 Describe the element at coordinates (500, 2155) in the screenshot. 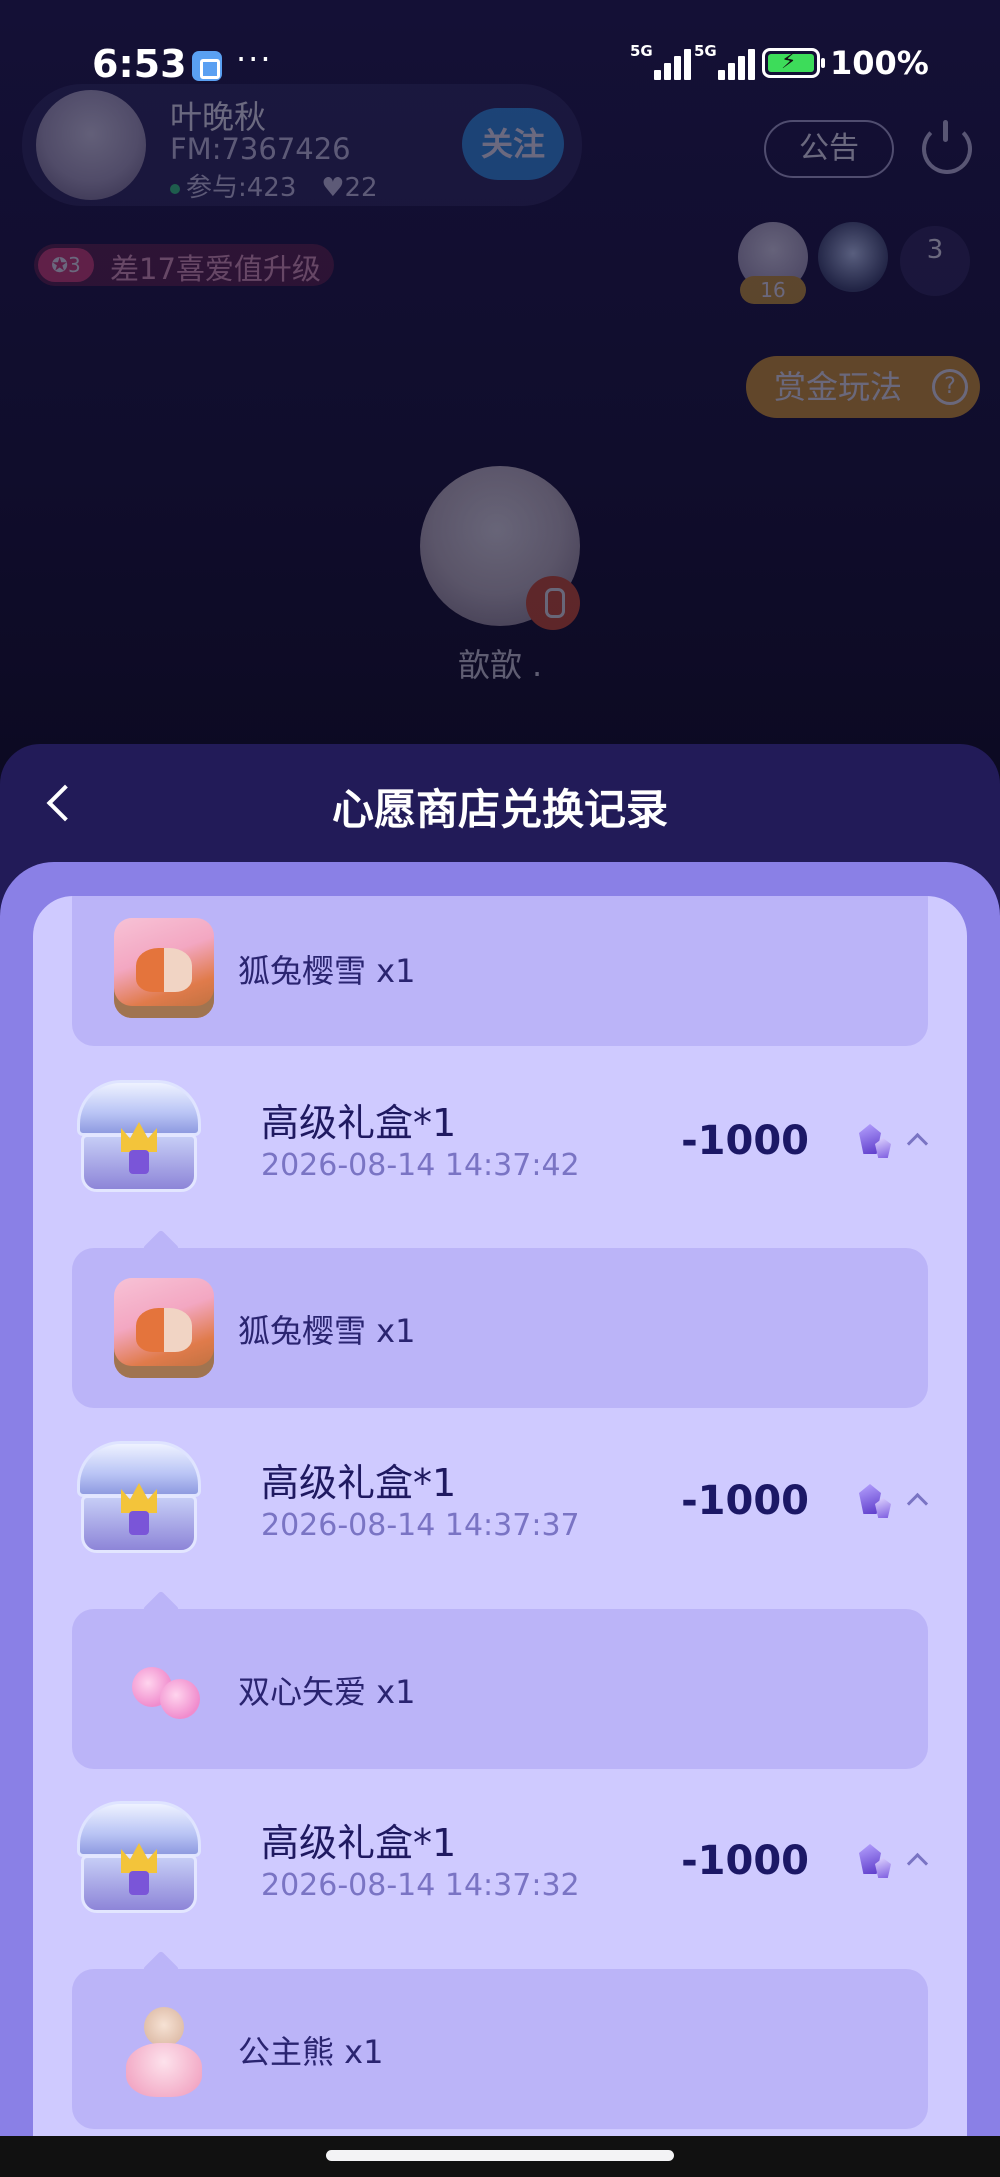

I see `home-indicator` at that location.